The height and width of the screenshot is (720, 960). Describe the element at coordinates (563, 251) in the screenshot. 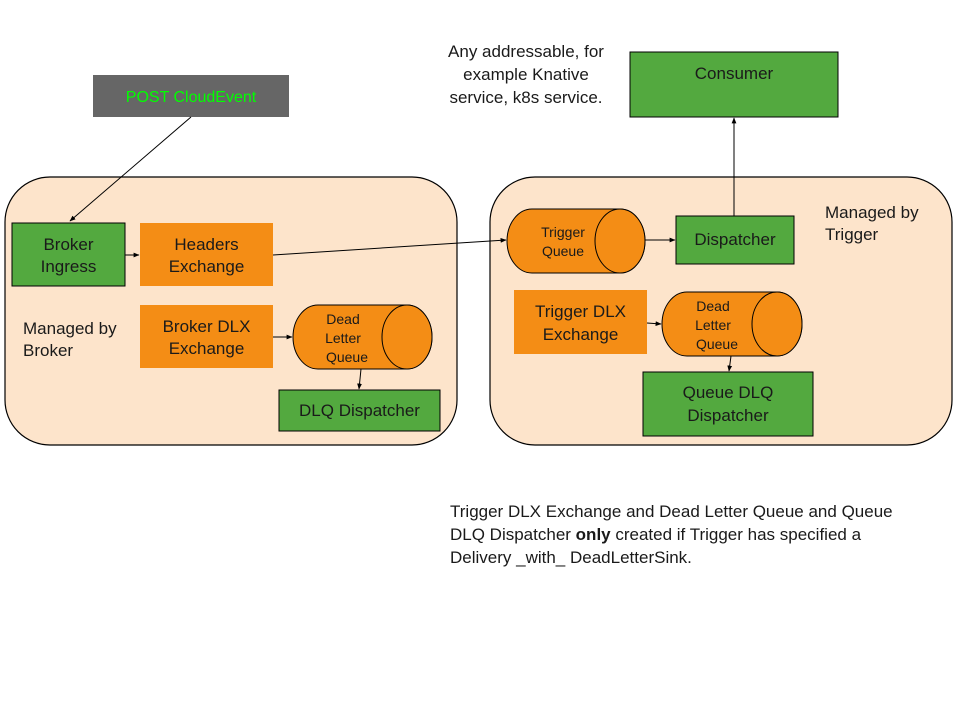

I see `trigger-queue-label-line2: Queue` at that location.